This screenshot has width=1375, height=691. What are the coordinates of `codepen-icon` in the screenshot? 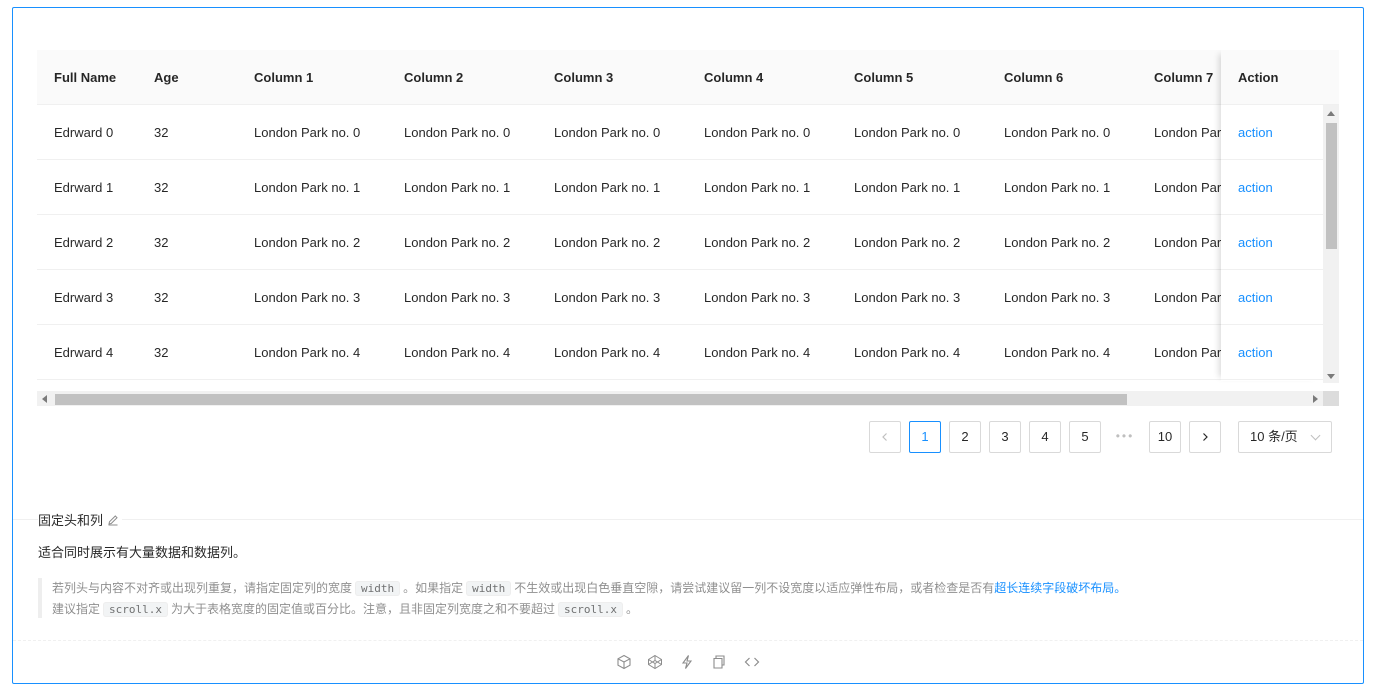 It's located at (655, 662).